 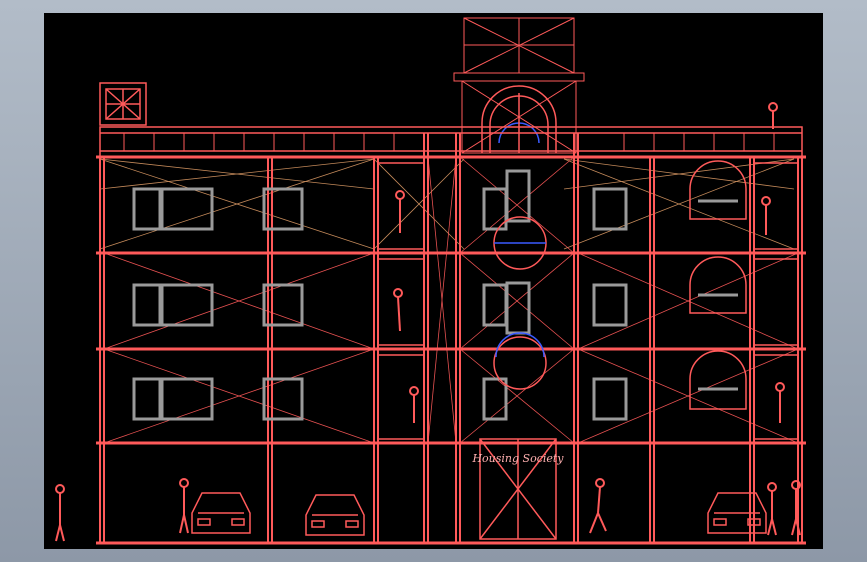 I want to click on society-sign-text: Housing Society, so click(x=517, y=458).